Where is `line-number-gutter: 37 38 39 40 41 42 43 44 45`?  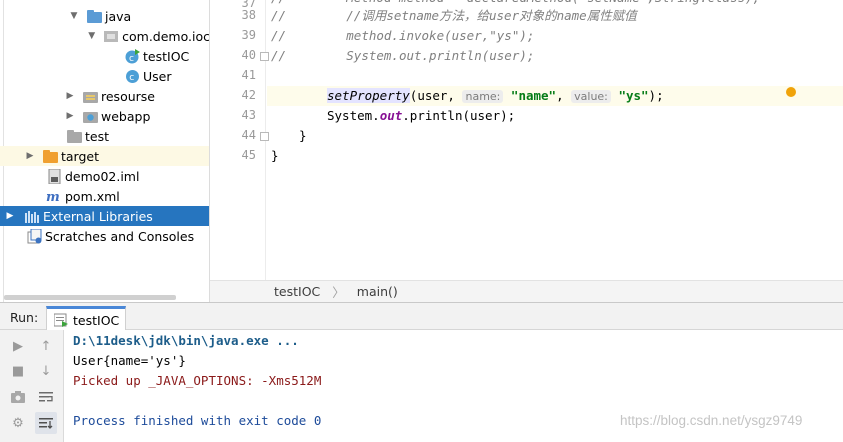
line-number-gutter: 37 38 39 40 41 42 43 44 45 is located at coordinates (239, 140).